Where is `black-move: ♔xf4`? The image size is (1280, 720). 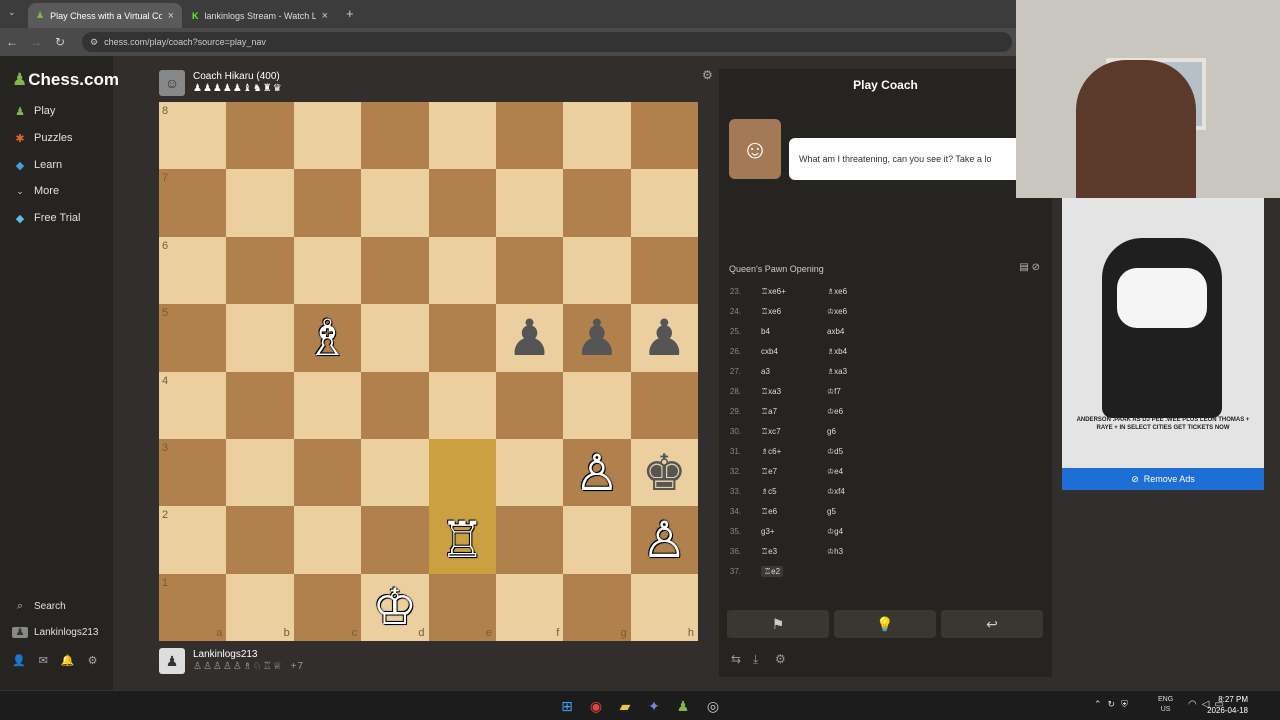
black-move: ♔xf4 is located at coordinates (836, 491).